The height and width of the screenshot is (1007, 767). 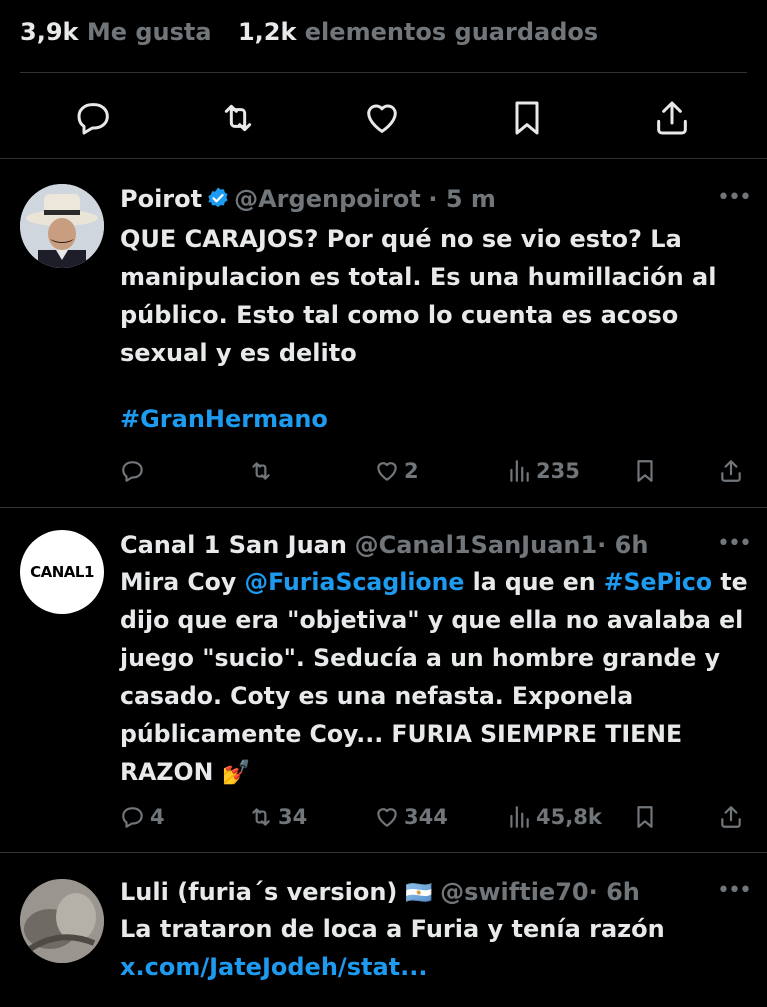 I want to click on likes-label: Me gusta, so click(x=149, y=32).